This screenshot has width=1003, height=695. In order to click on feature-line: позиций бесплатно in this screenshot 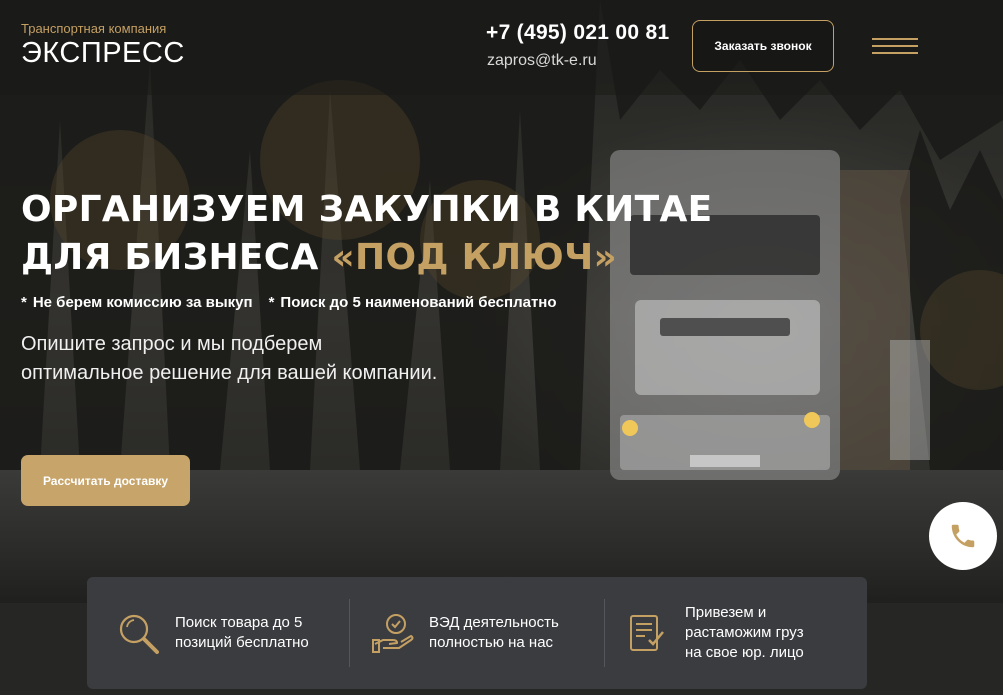, I will do `click(242, 642)`.